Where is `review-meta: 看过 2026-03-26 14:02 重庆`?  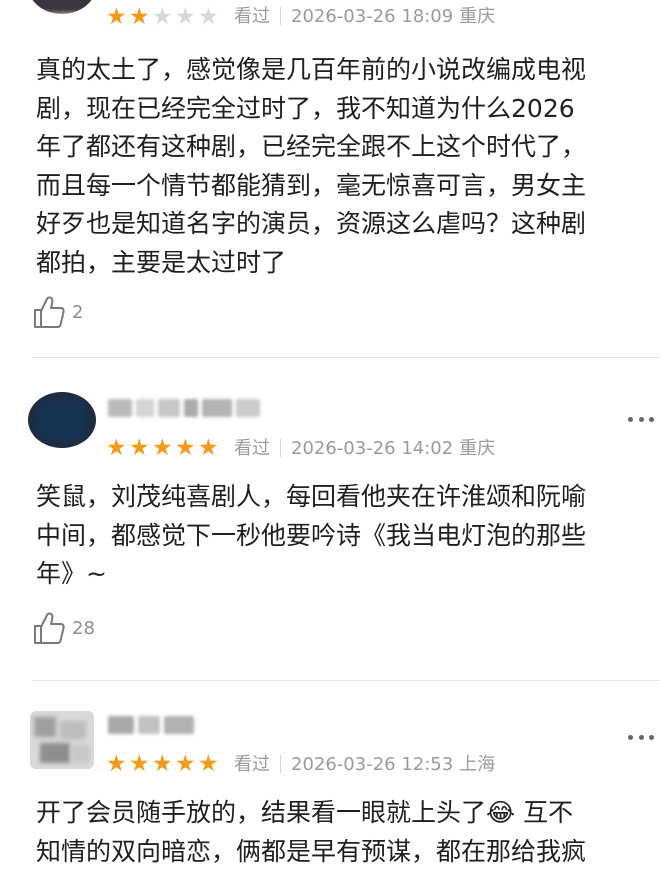 review-meta: 看过 2026-03-26 14:02 重庆 is located at coordinates (364, 449).